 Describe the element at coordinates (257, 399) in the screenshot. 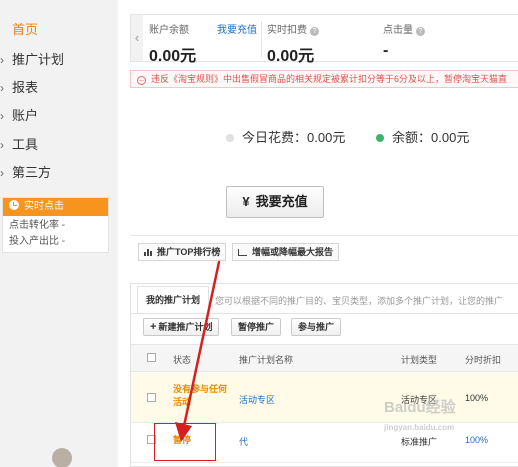

I see `plan-name-link: 活动专区` at that location.